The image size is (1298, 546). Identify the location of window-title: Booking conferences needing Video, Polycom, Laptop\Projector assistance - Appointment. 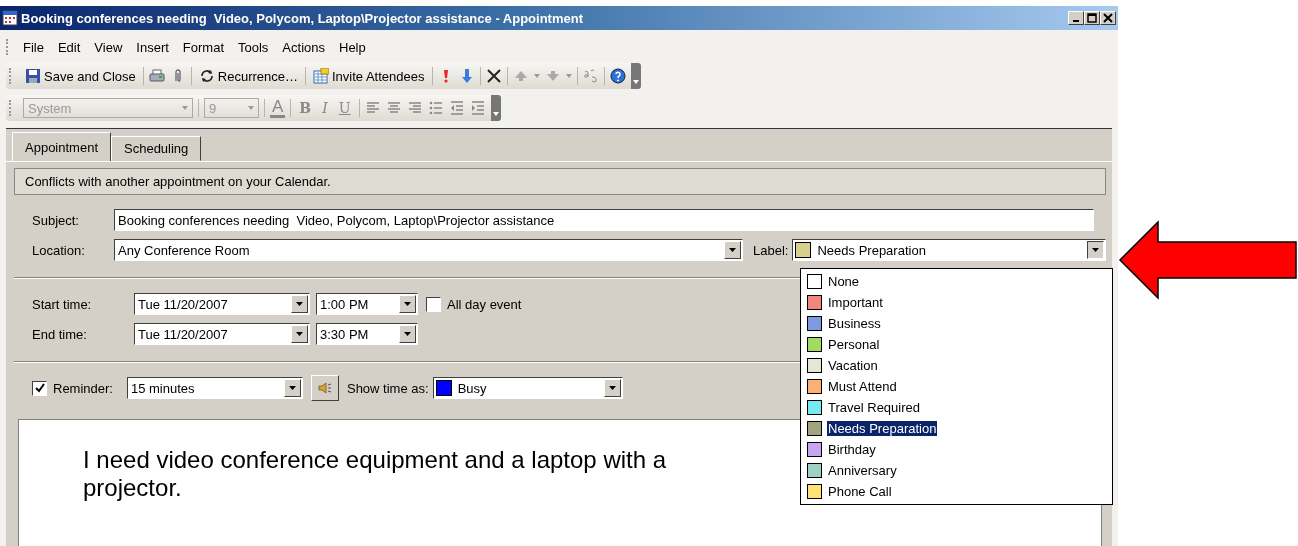
(302, 18).